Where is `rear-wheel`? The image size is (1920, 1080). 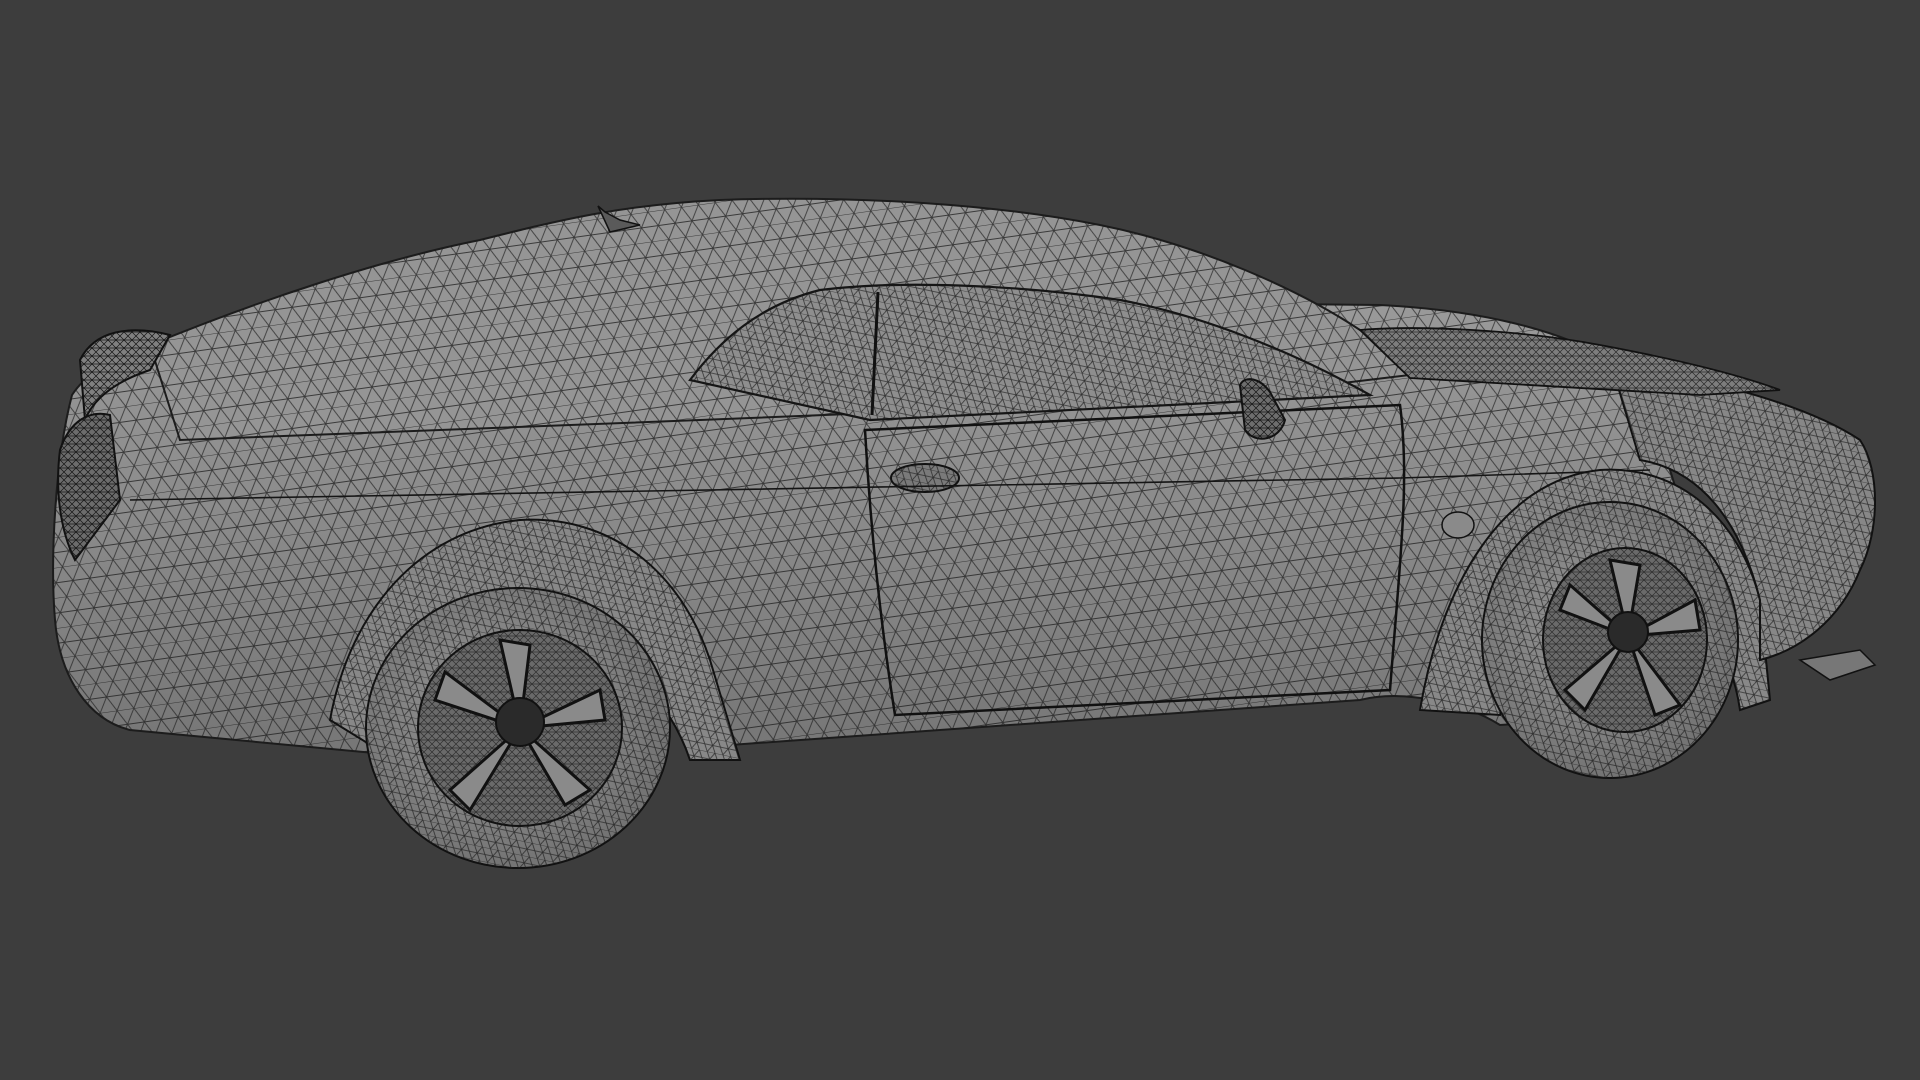
rear-wheel is located at coordinates (518, 728).